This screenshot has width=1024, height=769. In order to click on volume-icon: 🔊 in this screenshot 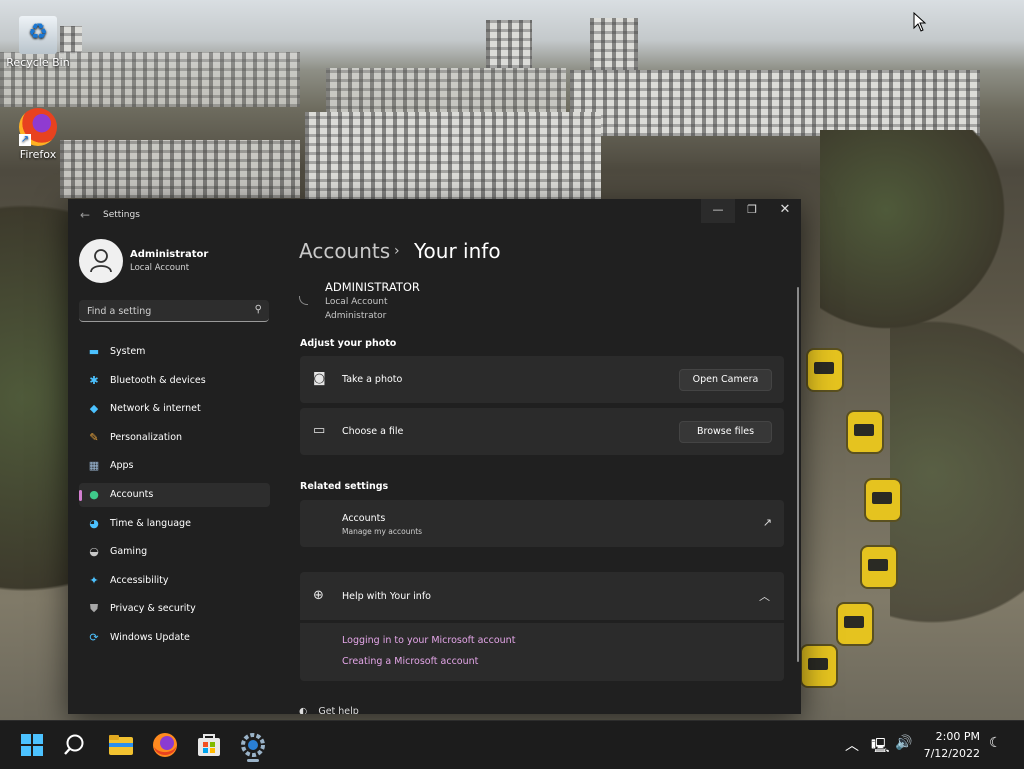, I will do `click(903, 743)`.